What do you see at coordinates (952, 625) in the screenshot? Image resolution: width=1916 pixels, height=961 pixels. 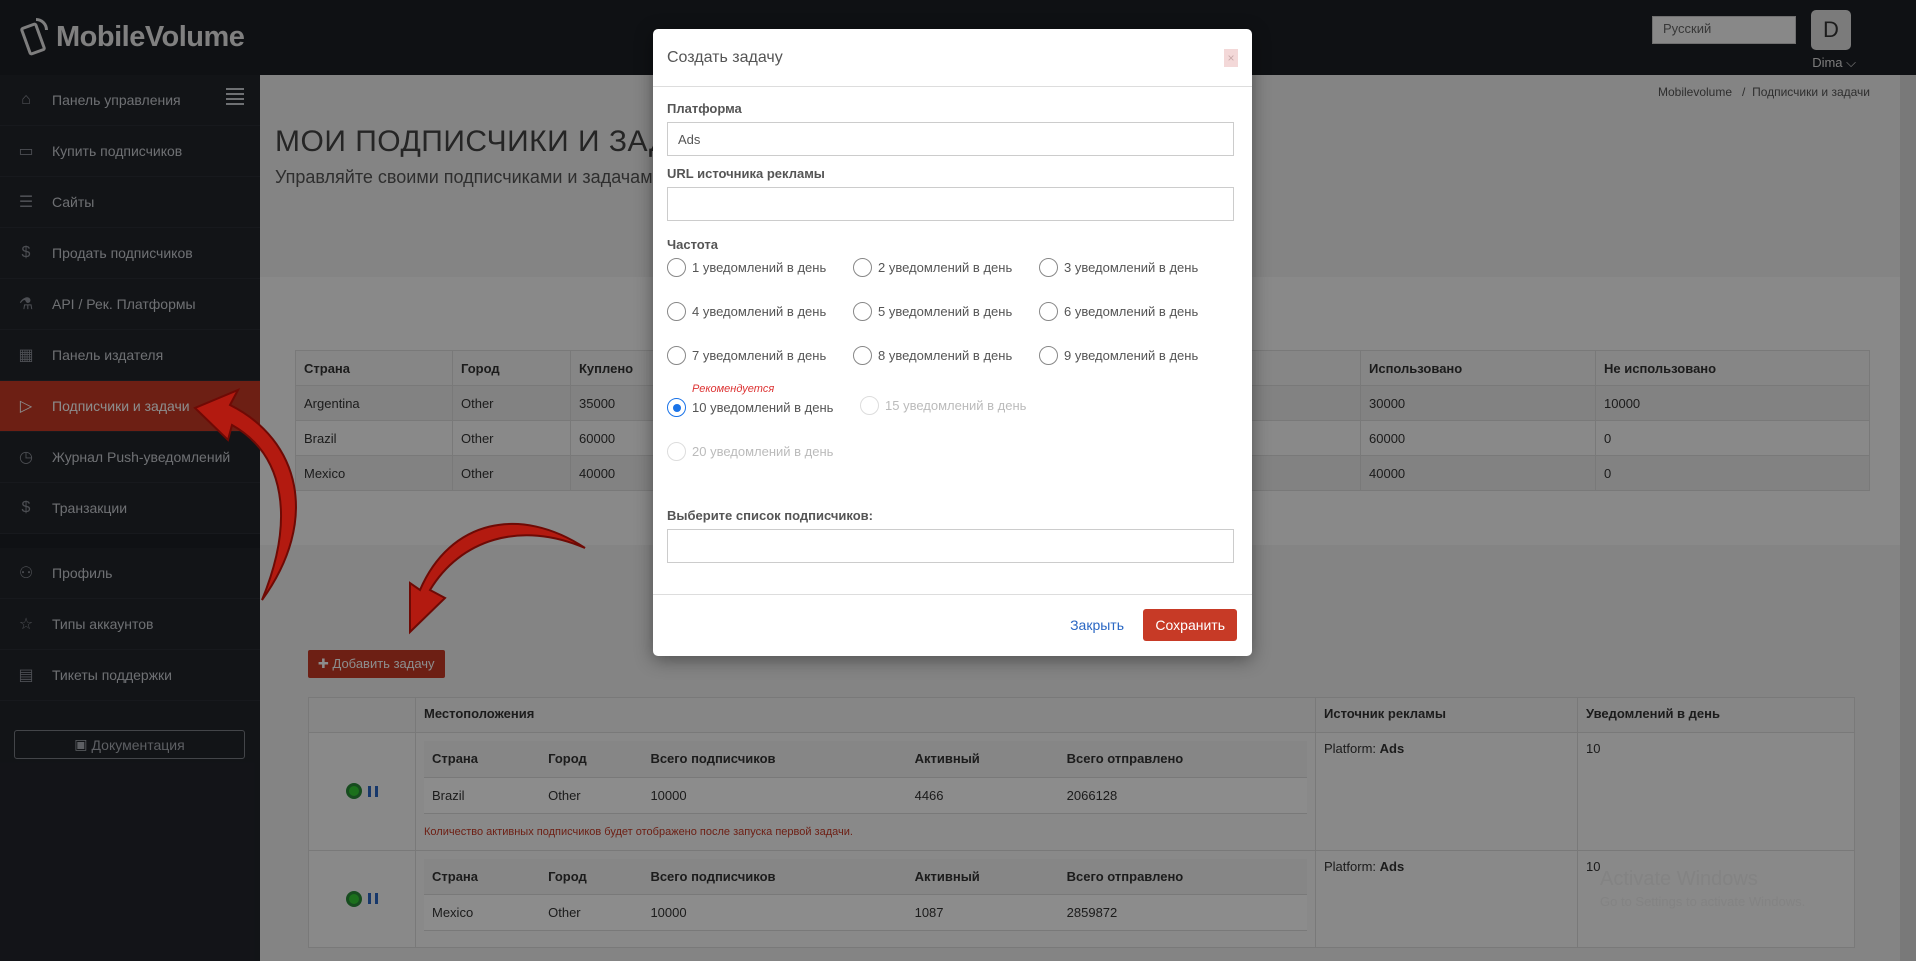 I see `modal-footer: Закрыть Сохранить` at bounding box center [952, 625].